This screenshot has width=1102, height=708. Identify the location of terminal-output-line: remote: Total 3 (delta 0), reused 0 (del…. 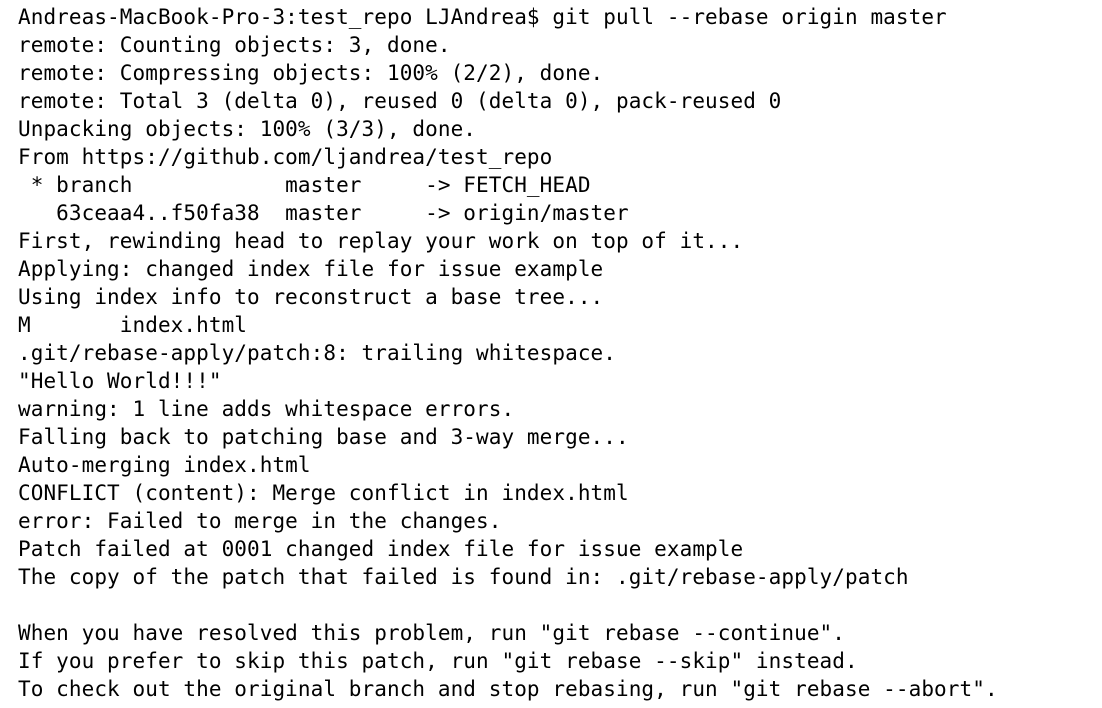
(400, 101).